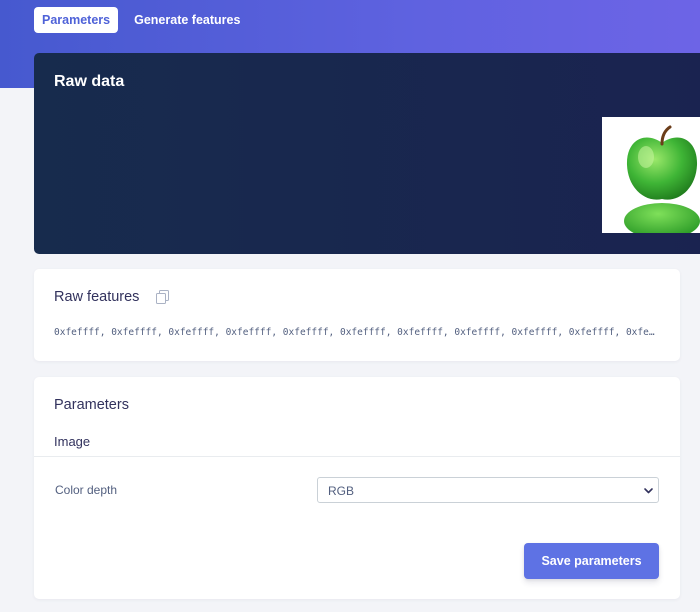 Image resolution: width=700 pixels, height=612 pixels. I want to click on green-apple-image, so click(662, 182).